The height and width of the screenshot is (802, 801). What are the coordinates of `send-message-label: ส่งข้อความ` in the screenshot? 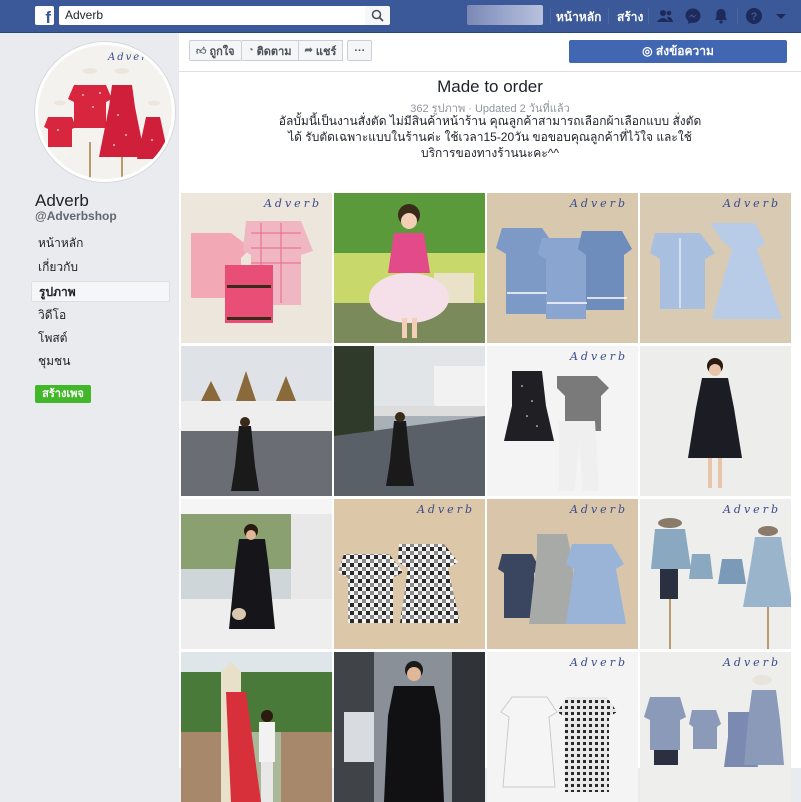 It's located at (684, 51).